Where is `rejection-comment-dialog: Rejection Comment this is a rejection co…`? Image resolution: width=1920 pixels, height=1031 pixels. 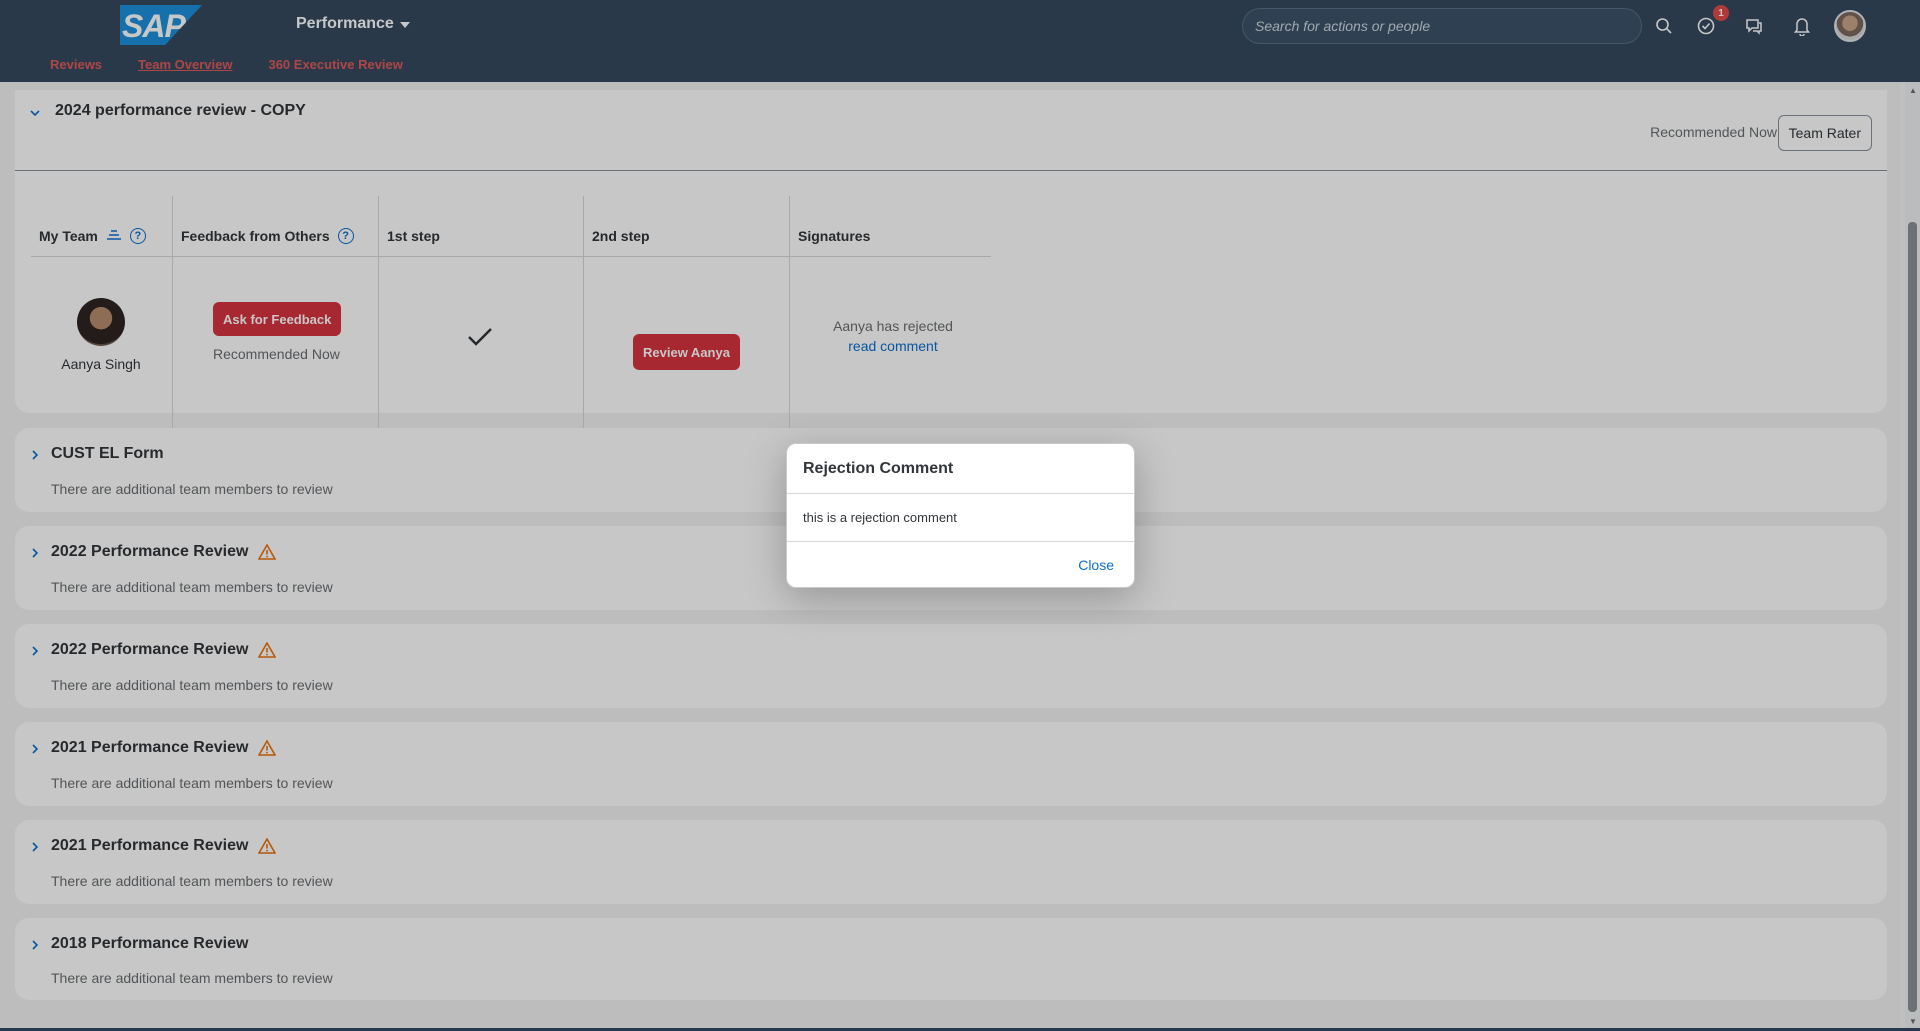 rejection-comment-dialog: Rejection Comment this is a rejection co… is located at coordinates (960, 515).